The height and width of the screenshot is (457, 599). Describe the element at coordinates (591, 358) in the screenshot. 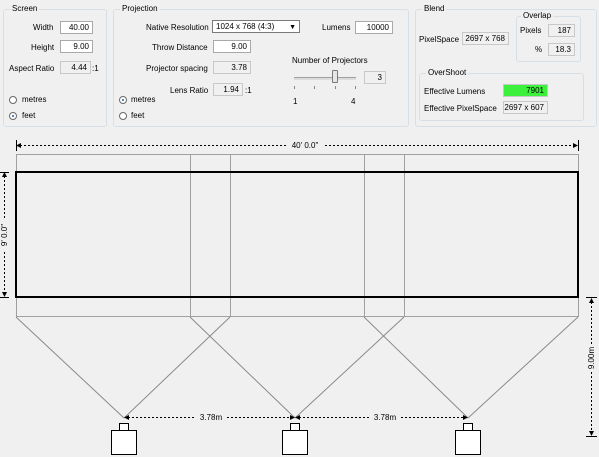

I see `throw-distance-dimension-label: 9.00m` at that location.